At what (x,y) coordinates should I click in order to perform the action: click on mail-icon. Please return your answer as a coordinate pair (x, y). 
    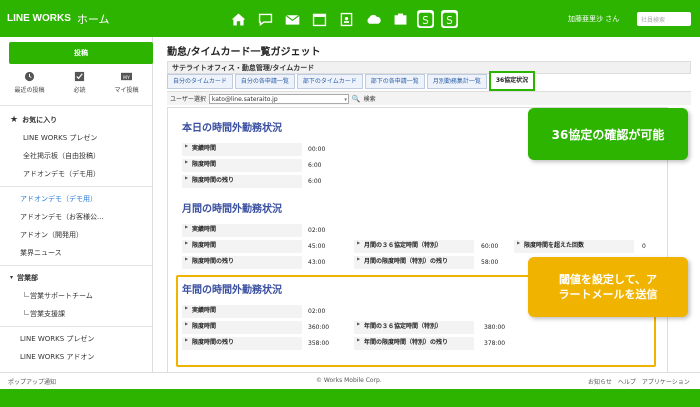
    Looking at the image, I should click on (292, 19).